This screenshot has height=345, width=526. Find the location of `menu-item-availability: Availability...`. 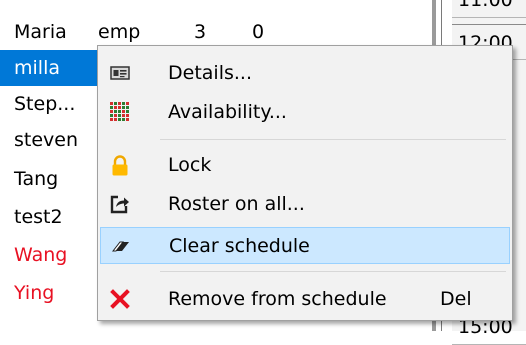

menu-item-availability: Availability... is located at coordinates (305, 112).